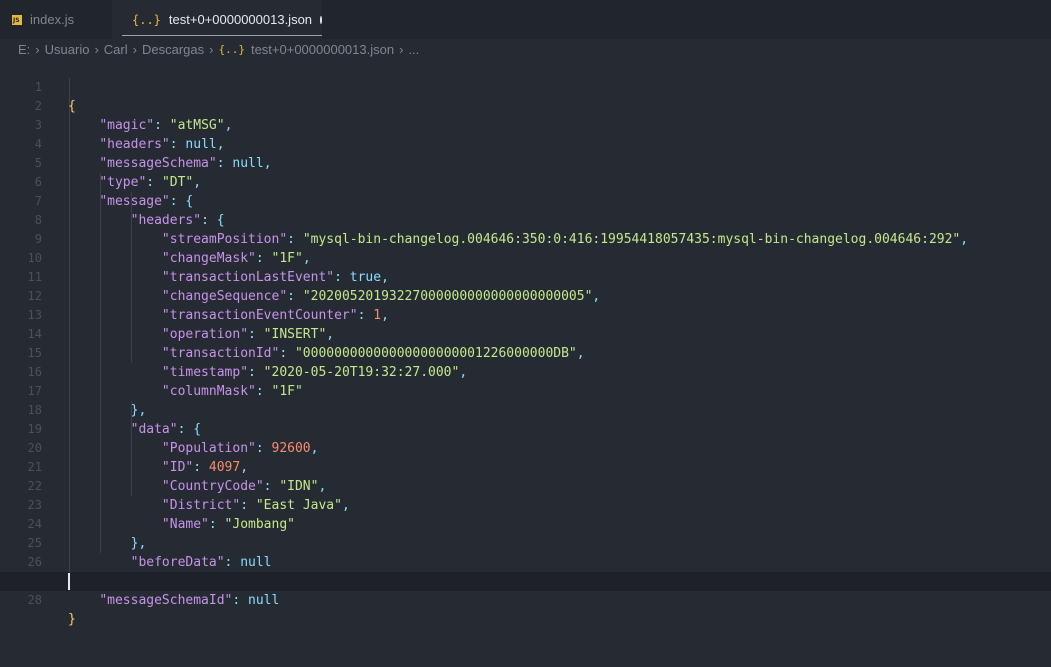 This screenshot has width=1051, height=667. I want to click on code-line-current: 28 }, so click(525, 599).